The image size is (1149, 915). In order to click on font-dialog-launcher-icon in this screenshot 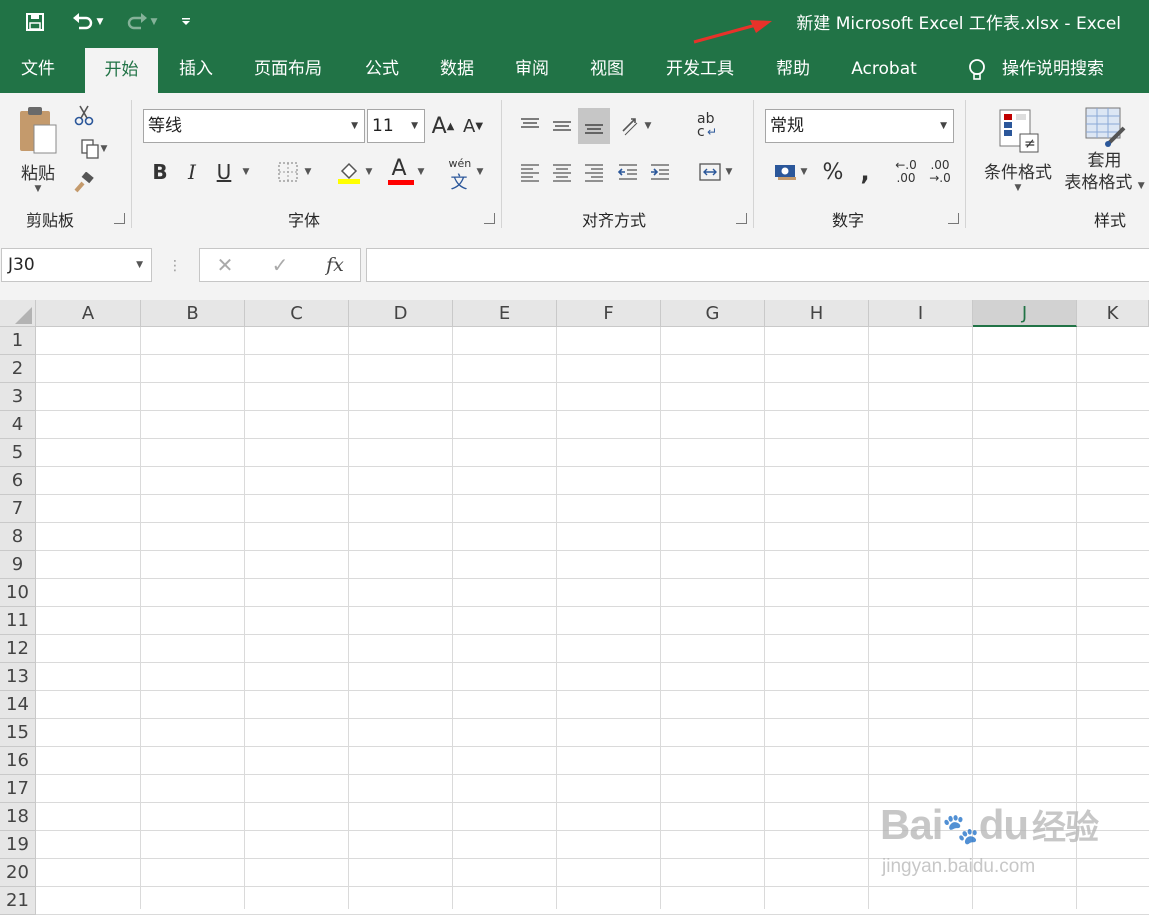, I will do `click(489, 218)`.